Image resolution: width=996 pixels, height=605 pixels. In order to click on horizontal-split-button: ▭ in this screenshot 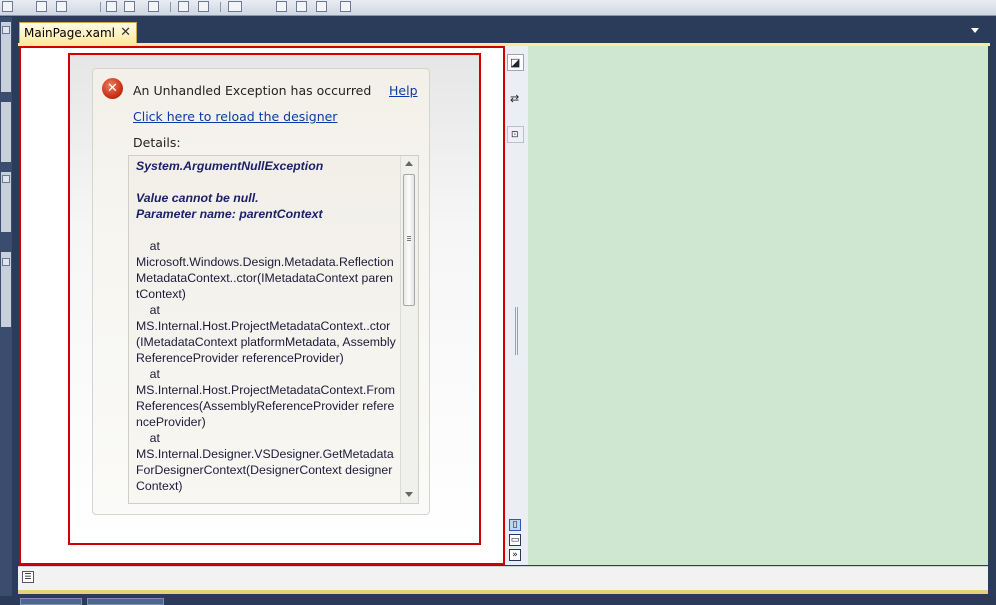, I will do `click(515, 540)`.